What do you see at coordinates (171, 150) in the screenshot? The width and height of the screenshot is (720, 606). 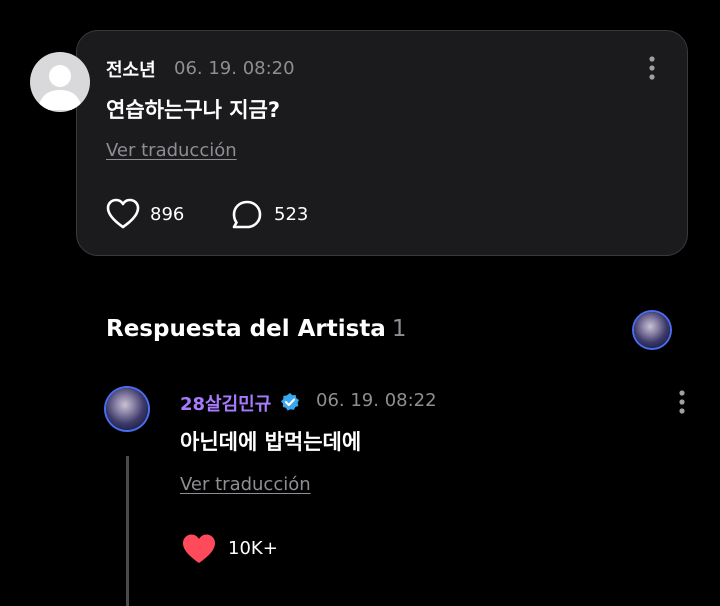 I see `post-translate-link: Ver traducción` at bounding box center [171, 150].